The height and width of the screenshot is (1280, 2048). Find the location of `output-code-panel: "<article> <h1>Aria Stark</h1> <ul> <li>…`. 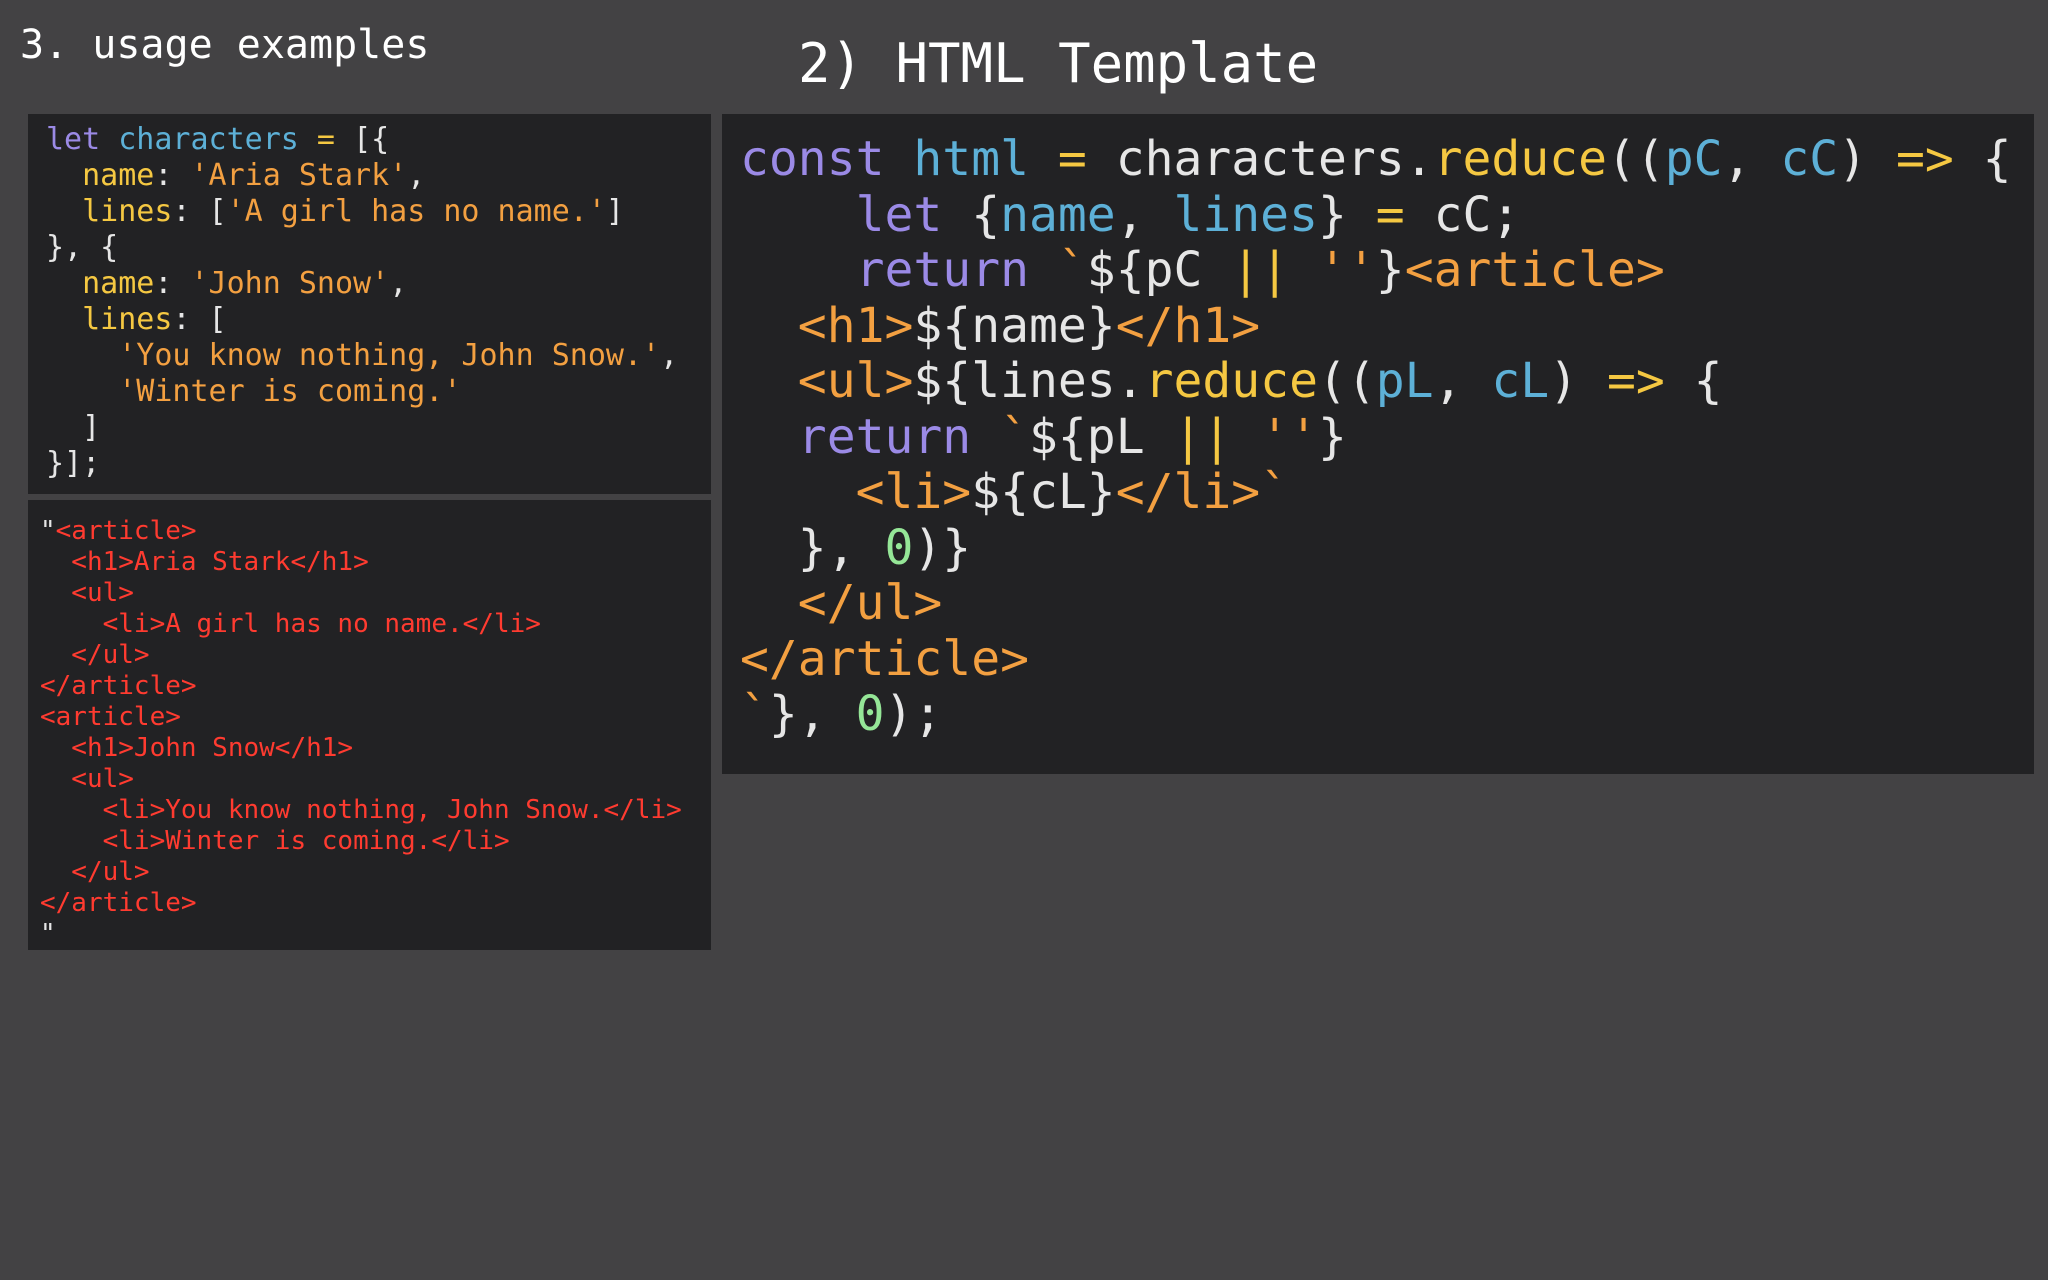

output-code-panel: "<article> <h1>Aria Stark</h1> <ul> <li>… is located at coordinates (369, 725).